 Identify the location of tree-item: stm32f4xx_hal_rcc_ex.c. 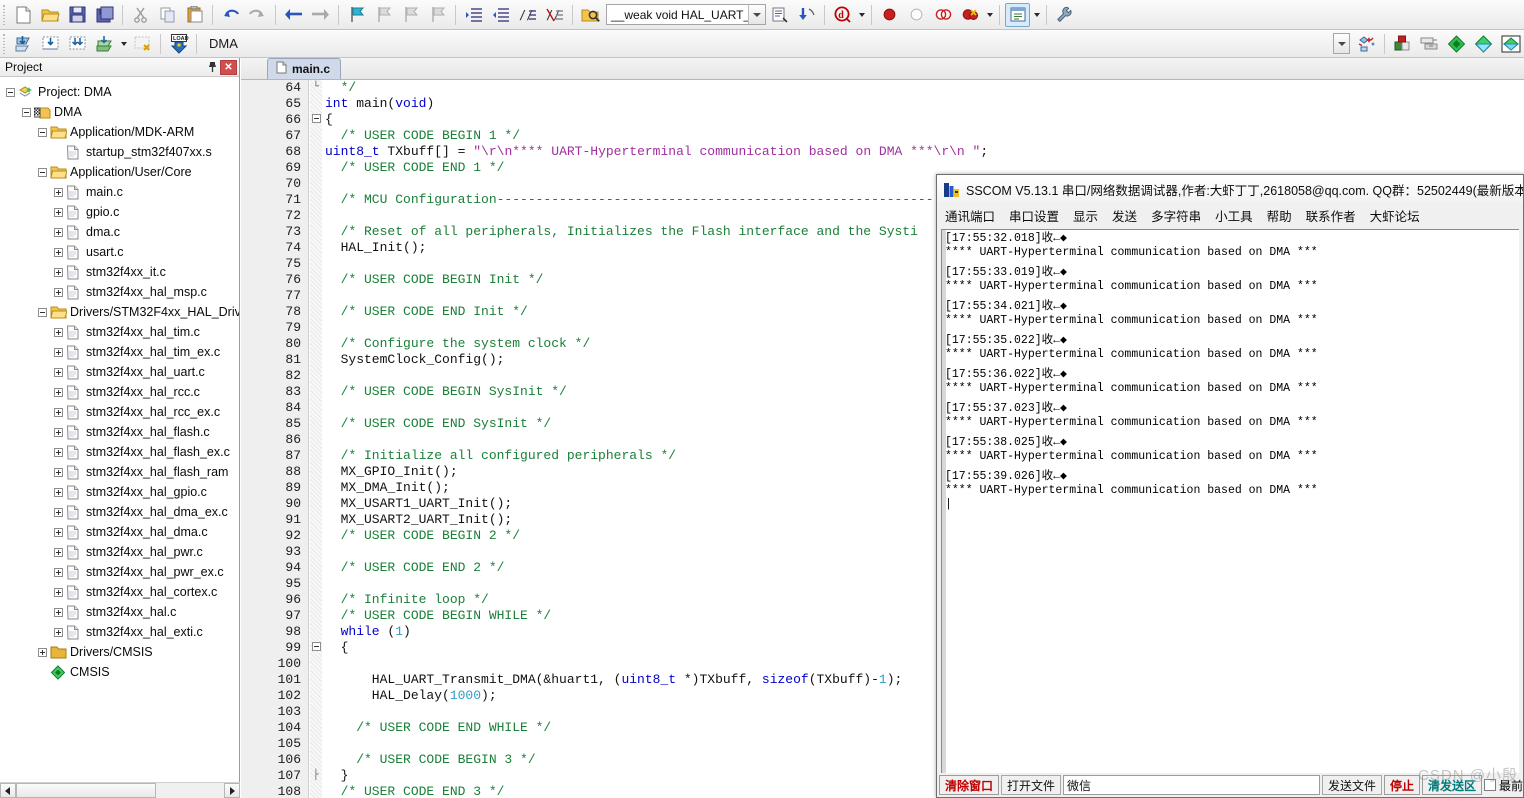
(119, 412).